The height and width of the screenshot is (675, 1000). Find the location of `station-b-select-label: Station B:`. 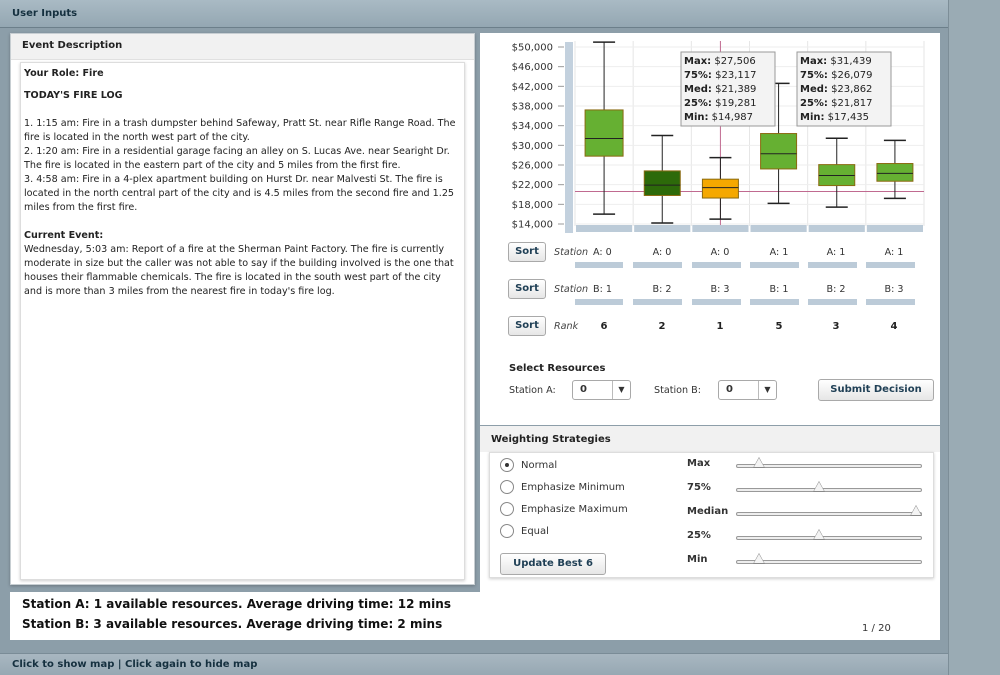

station-b-select-label: Station B: is located at coordinates (677, 390).